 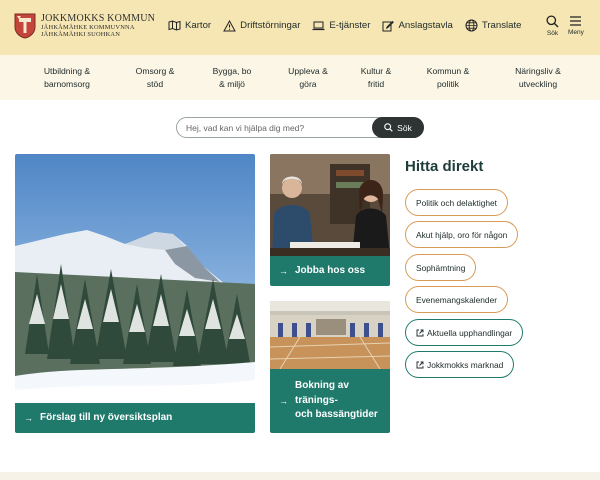 What do you see at coordinates (576, 32) in the screenshot?
I see `menu-label: Meny` at bounding box center [576, 32].